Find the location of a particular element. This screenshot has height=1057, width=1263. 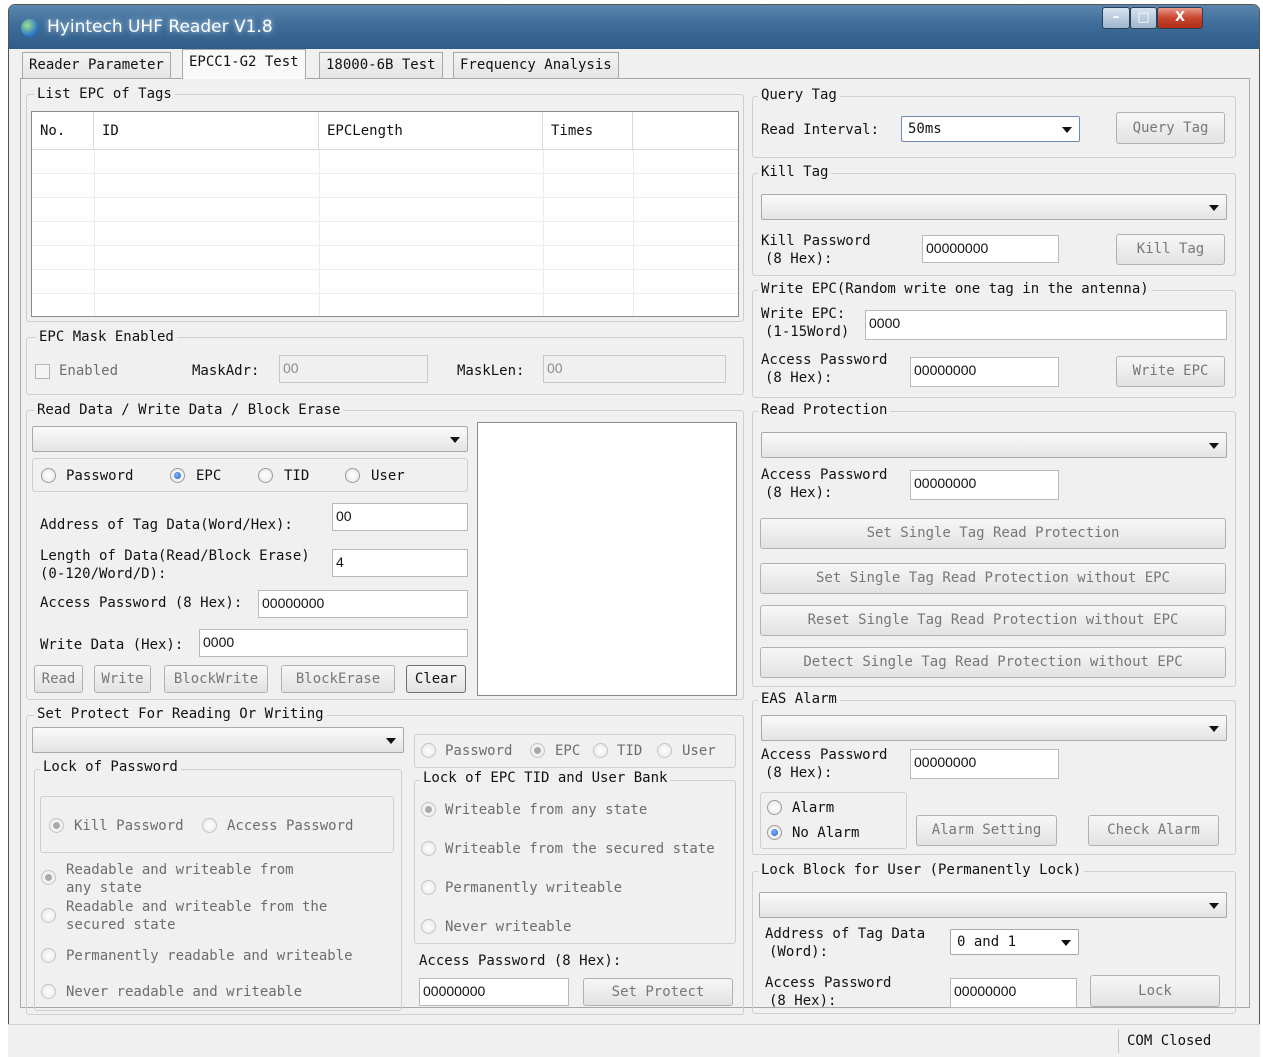

rw-address-label: Address of Tag Data(Word/Hex): is located at coordinates (166, 525).